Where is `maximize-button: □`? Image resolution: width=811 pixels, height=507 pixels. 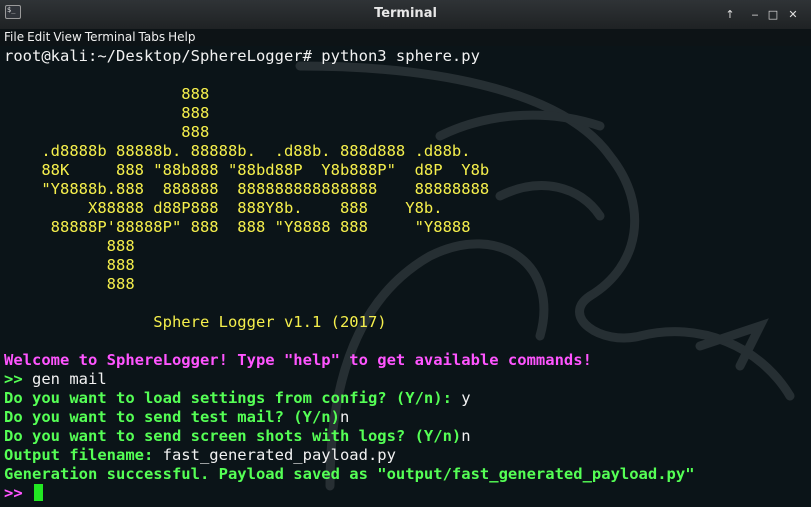
maximize-button: □ is located at coordinates (773, 15).